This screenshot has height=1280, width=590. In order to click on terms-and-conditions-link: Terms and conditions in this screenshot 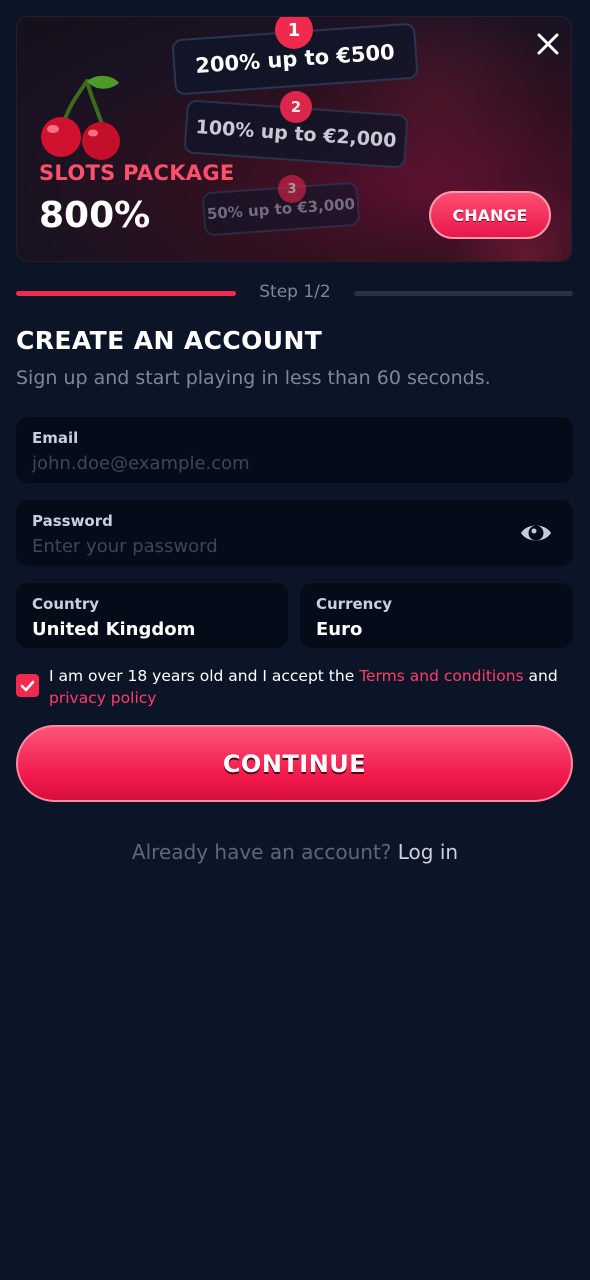, I will do `click(441, 676)`.